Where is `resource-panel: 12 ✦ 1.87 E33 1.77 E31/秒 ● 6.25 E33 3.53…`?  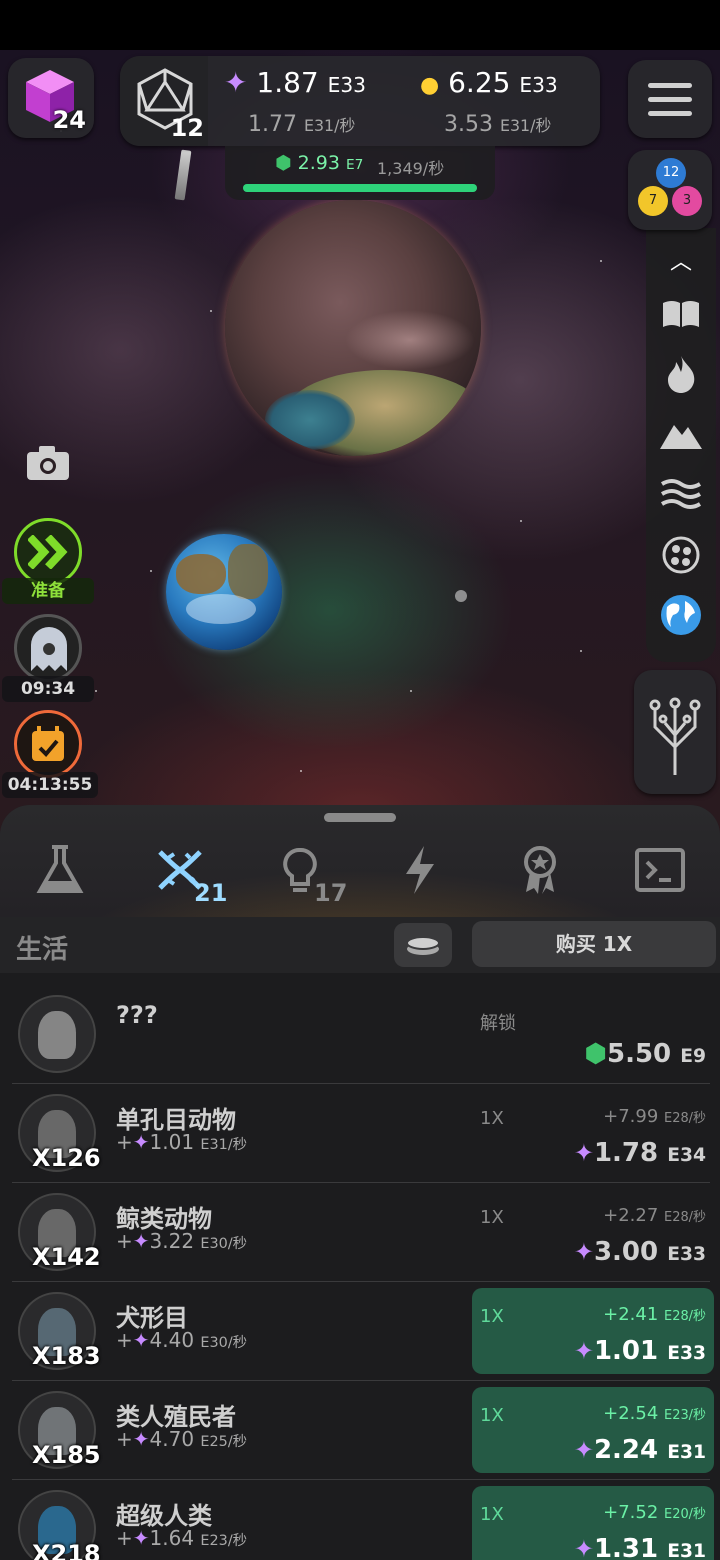 resource-panel: 12 ✦ 1.87 E33 1.77 E31/秒 ● 6.25 E33 3.53… is located at coordinates (360, 101).